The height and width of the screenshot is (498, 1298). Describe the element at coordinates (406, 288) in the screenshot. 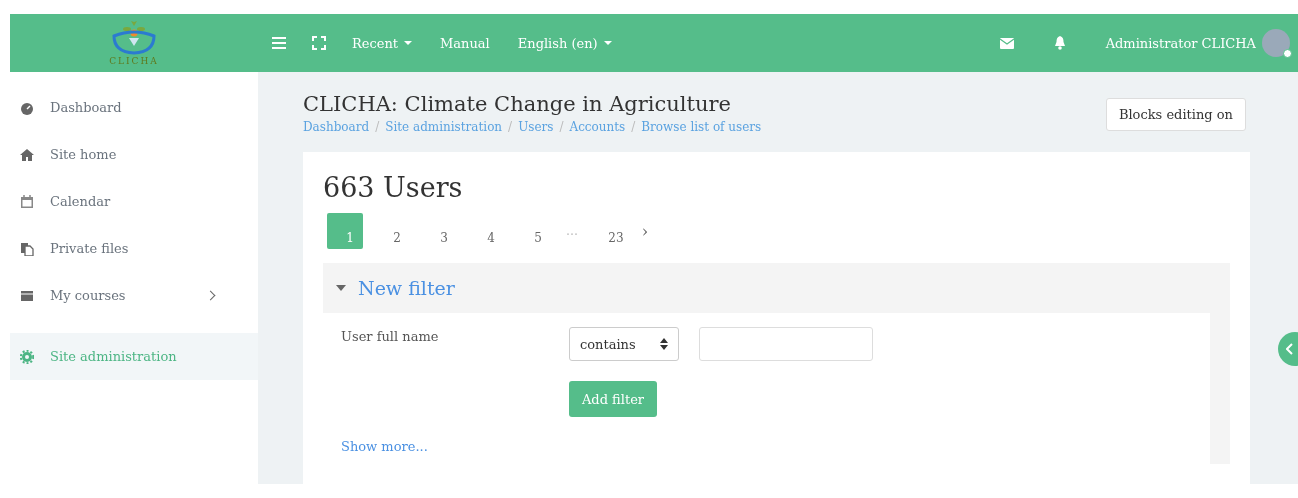

I see `filter-title-link: New filter` at that location.